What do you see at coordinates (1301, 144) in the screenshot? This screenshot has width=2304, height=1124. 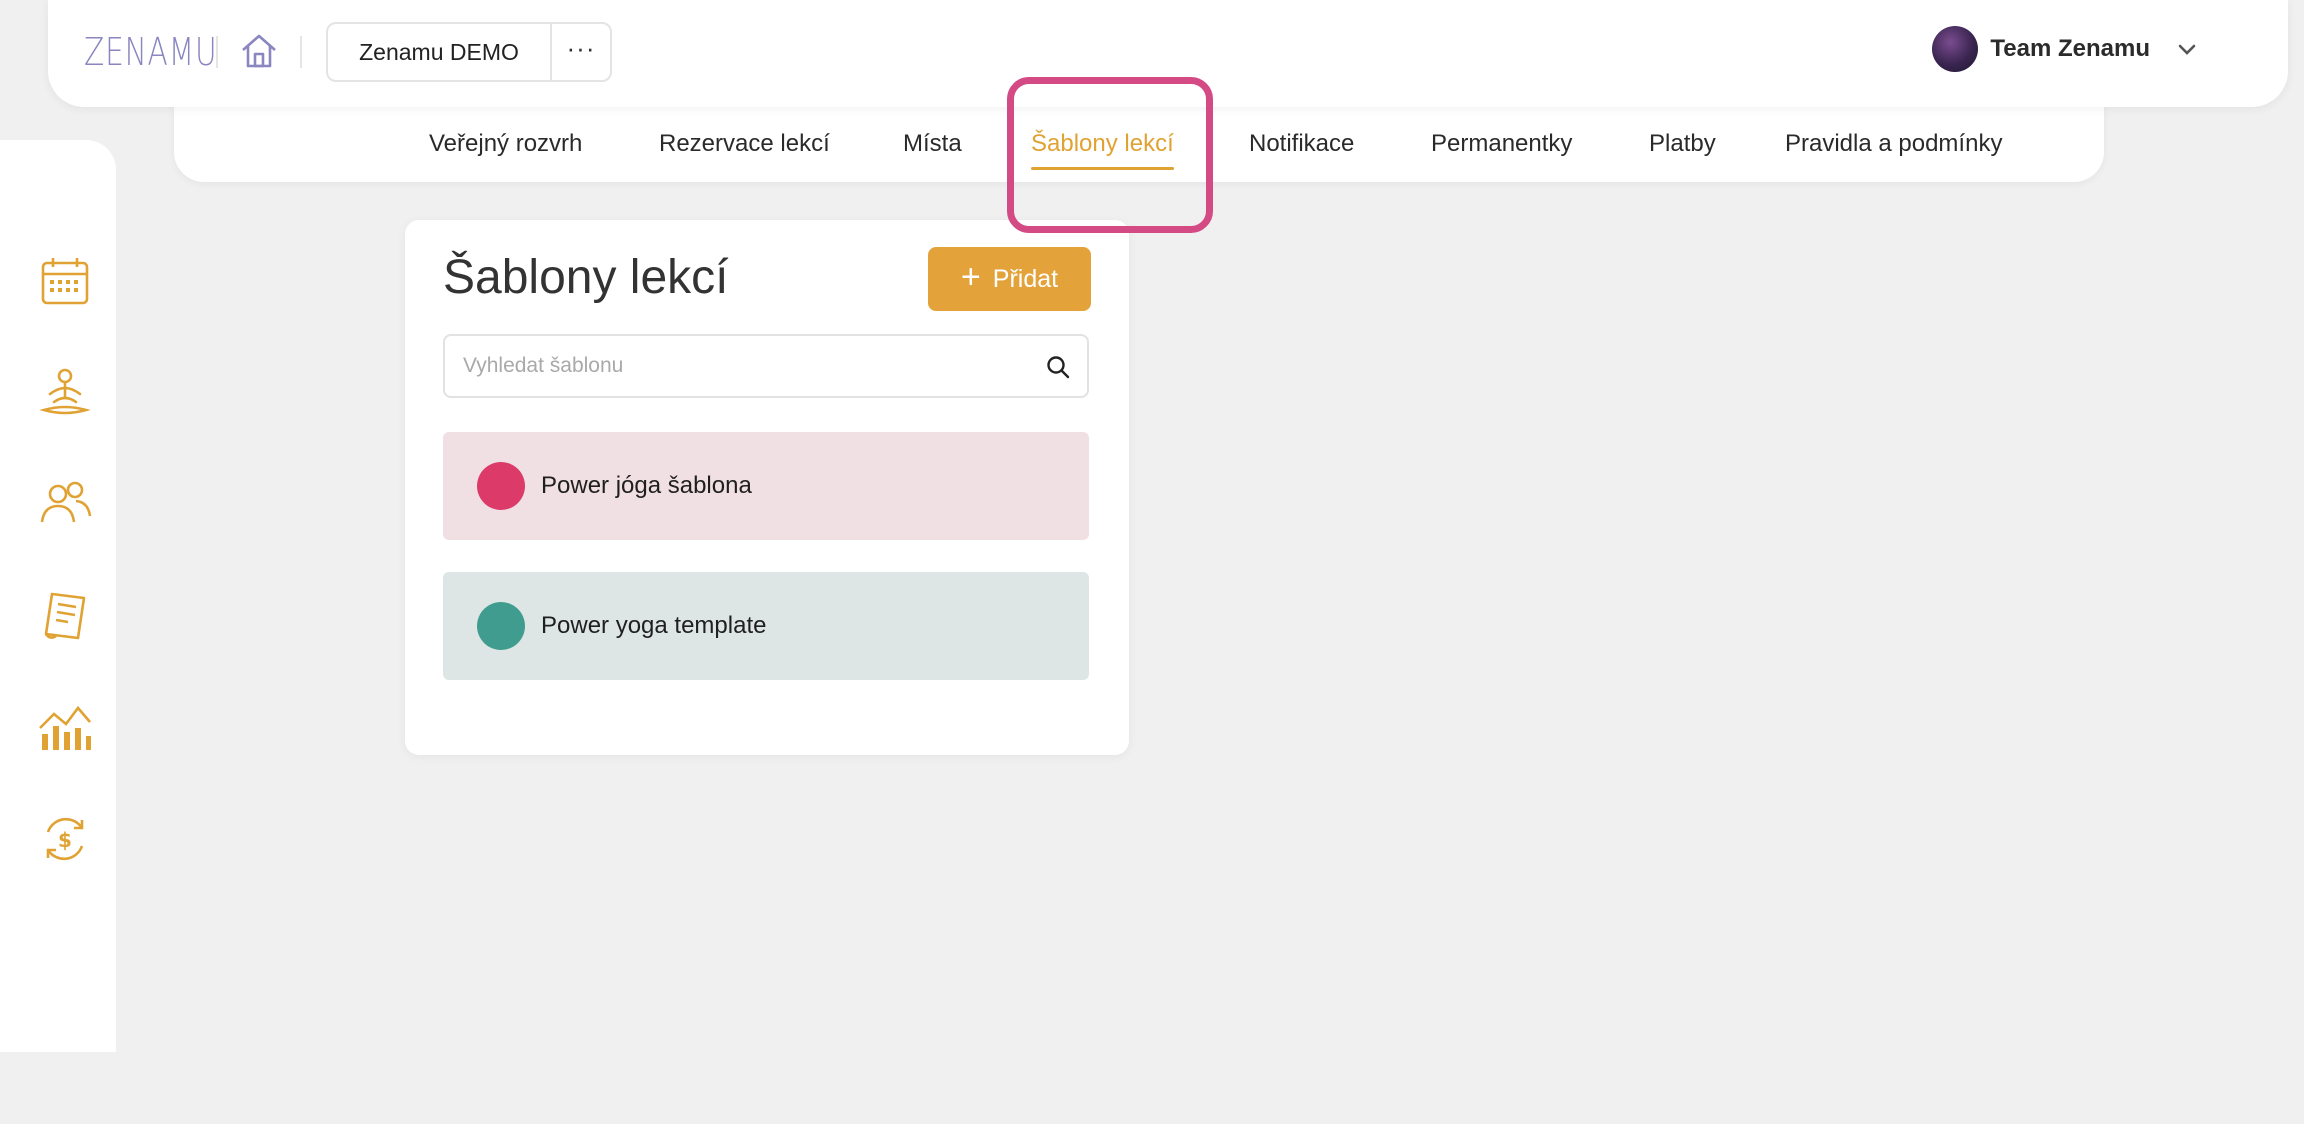 I see `tab-notifikace: Notifikace` at bounding box center [1301, 144].